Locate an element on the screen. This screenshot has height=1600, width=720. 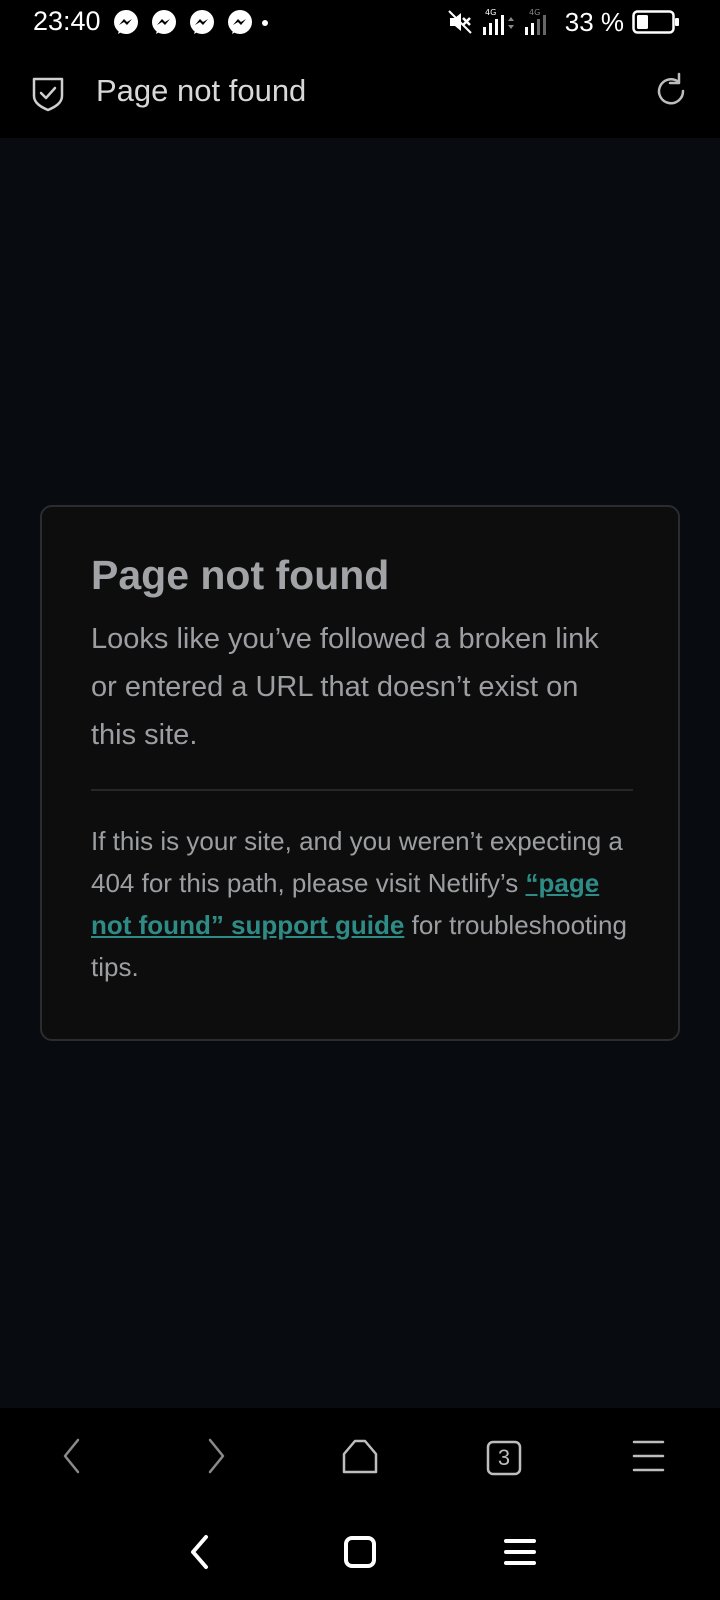
home-button is located at coordinates (360, 1458).